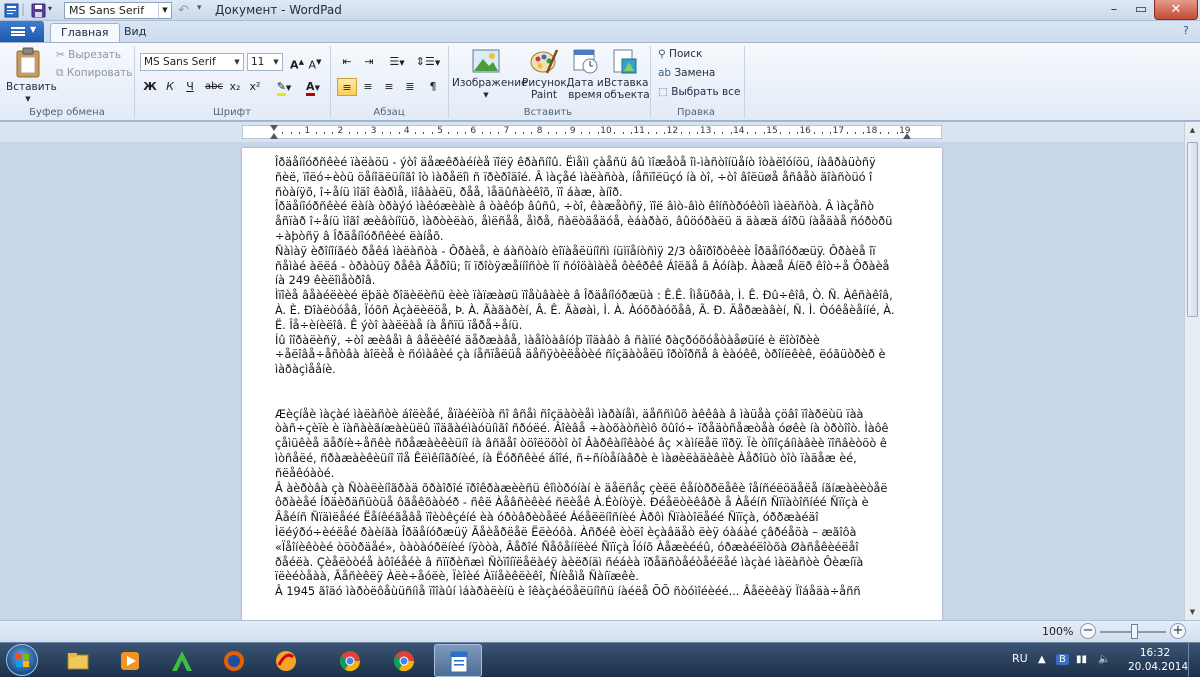  I want to click on close-button: ✕, so click(1176, 10).